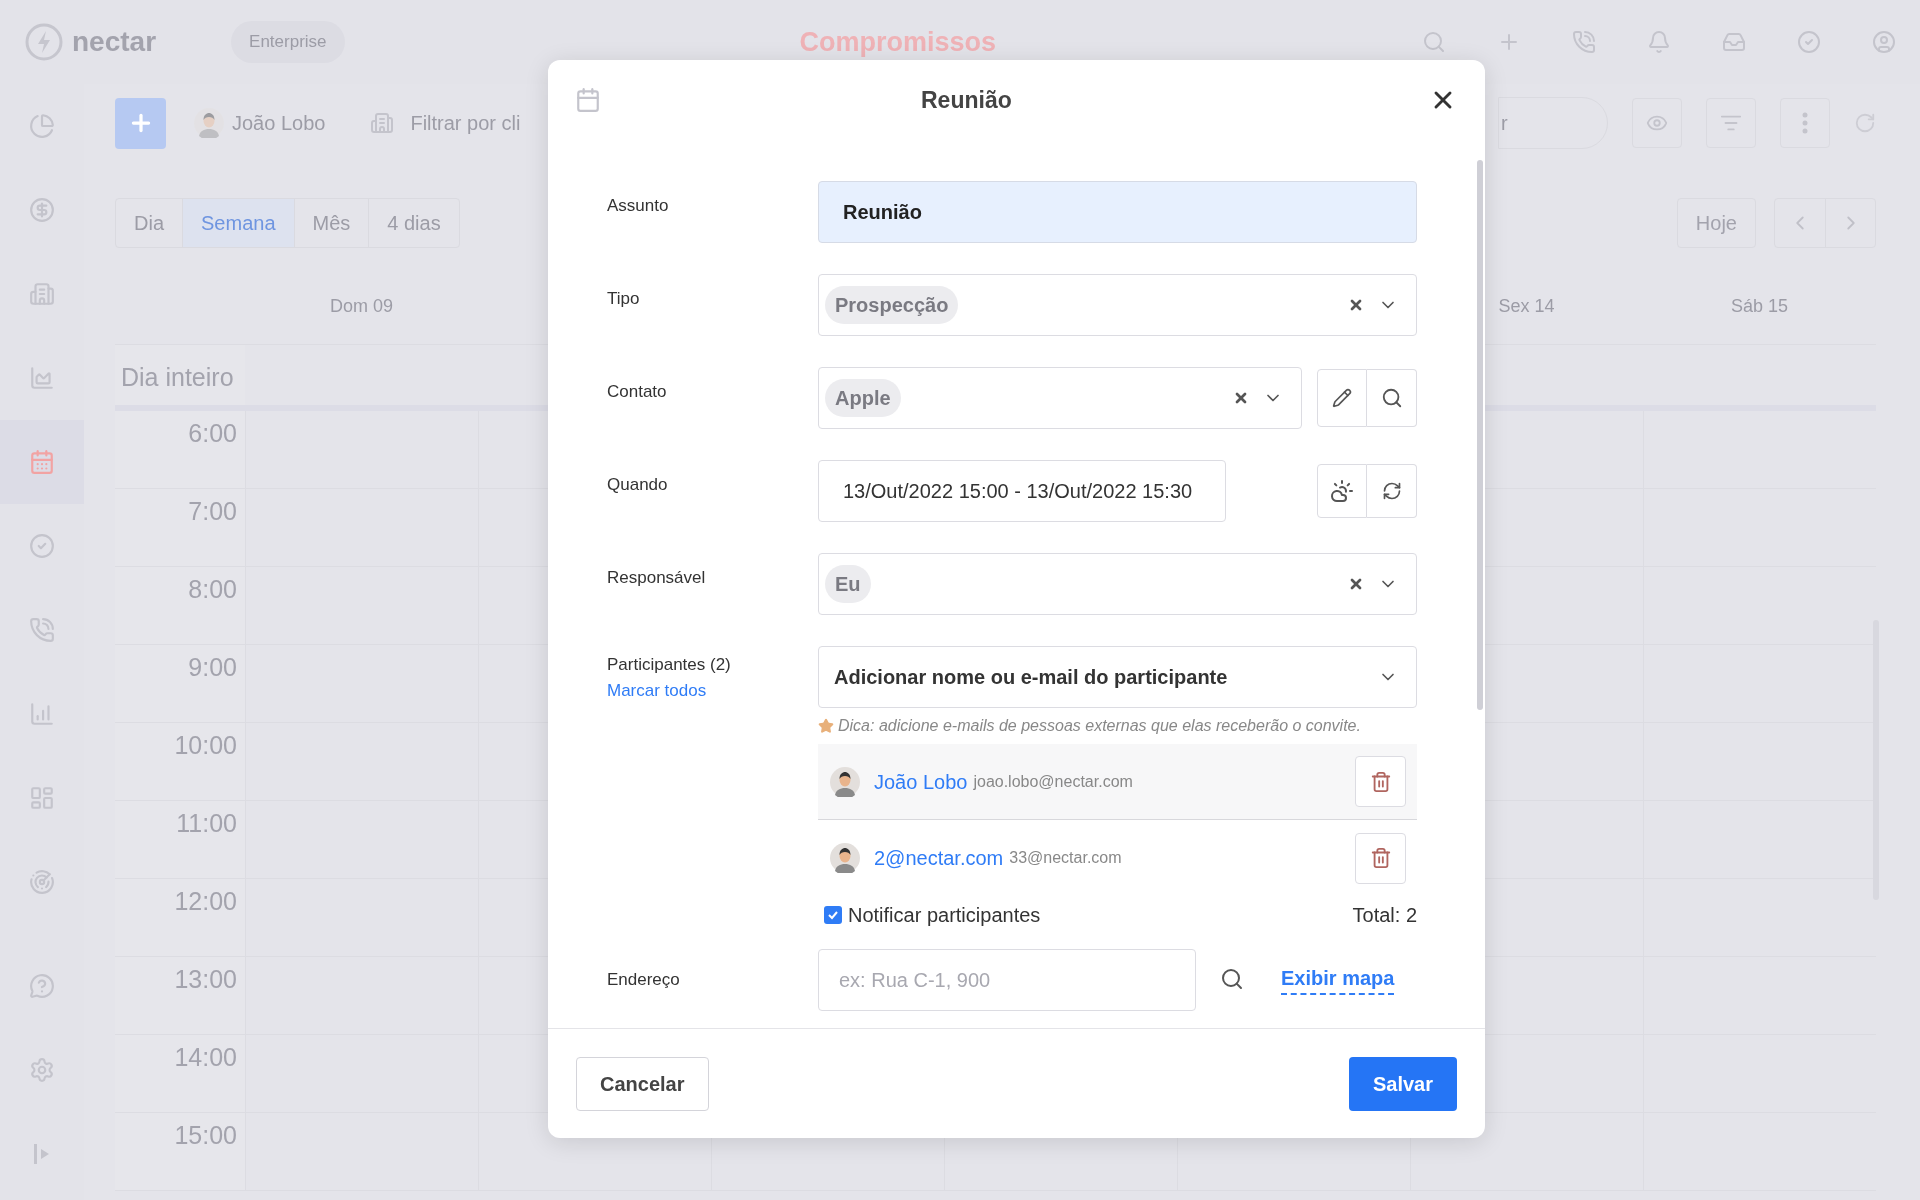 The image size is (1920, 1200). I want to click on view-tab: Dia, so click(149, 223).